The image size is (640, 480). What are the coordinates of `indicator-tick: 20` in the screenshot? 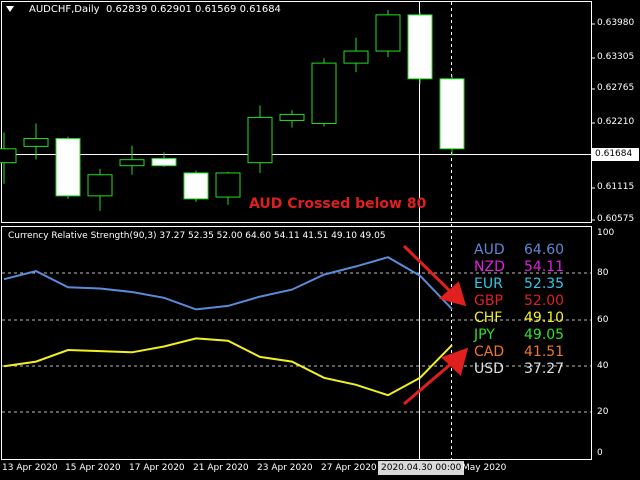 It's located at (603, 412).